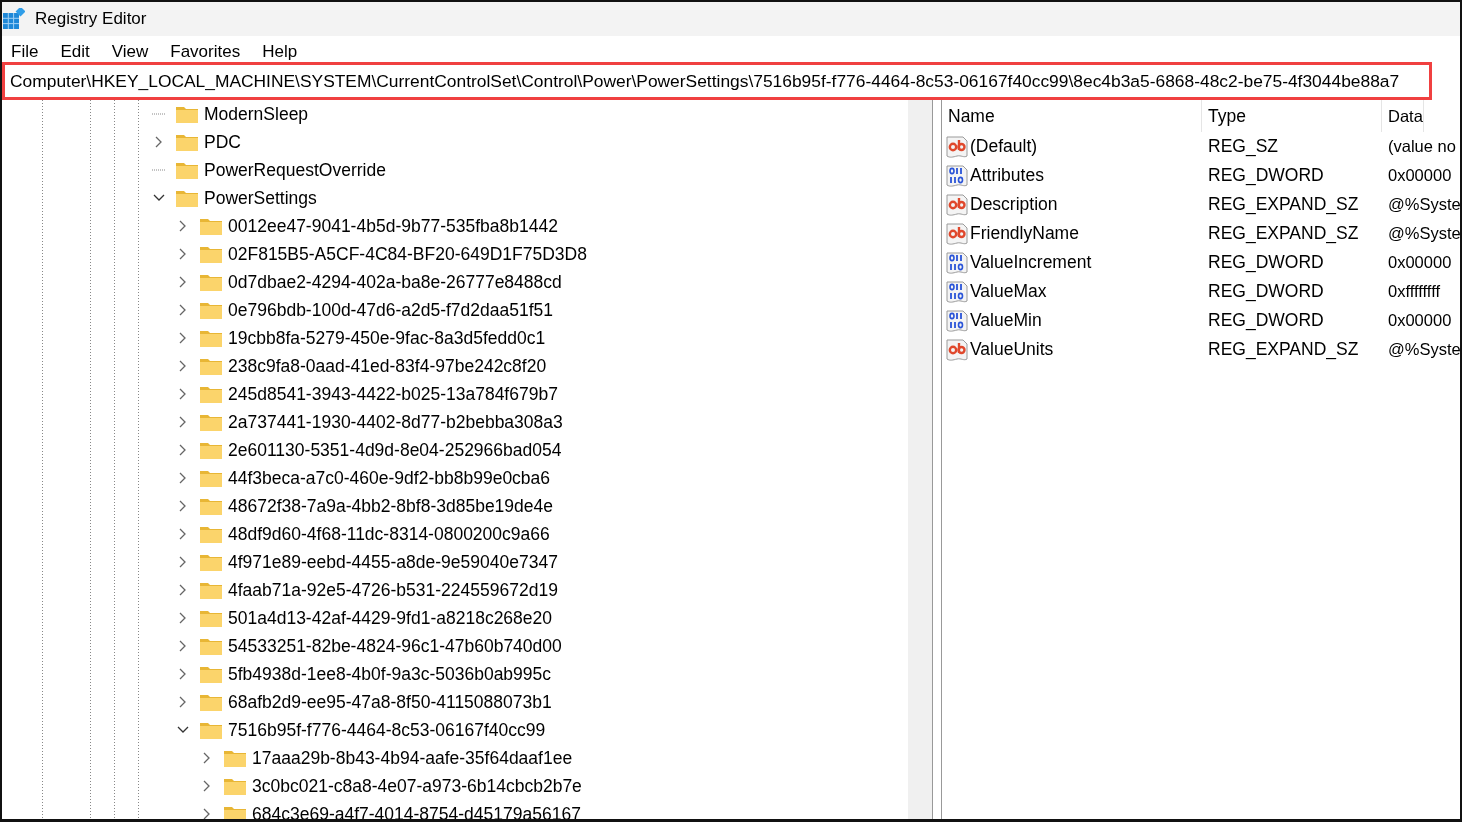 Image resolution: width=1462 pixels, height=822 pixels. What do you see at coordinates (395, 422) in the screenshot?
I see `tree-item: 2a737441-1930-4402-8d77-b2bebba308a3` at bounding box center [395, 422].